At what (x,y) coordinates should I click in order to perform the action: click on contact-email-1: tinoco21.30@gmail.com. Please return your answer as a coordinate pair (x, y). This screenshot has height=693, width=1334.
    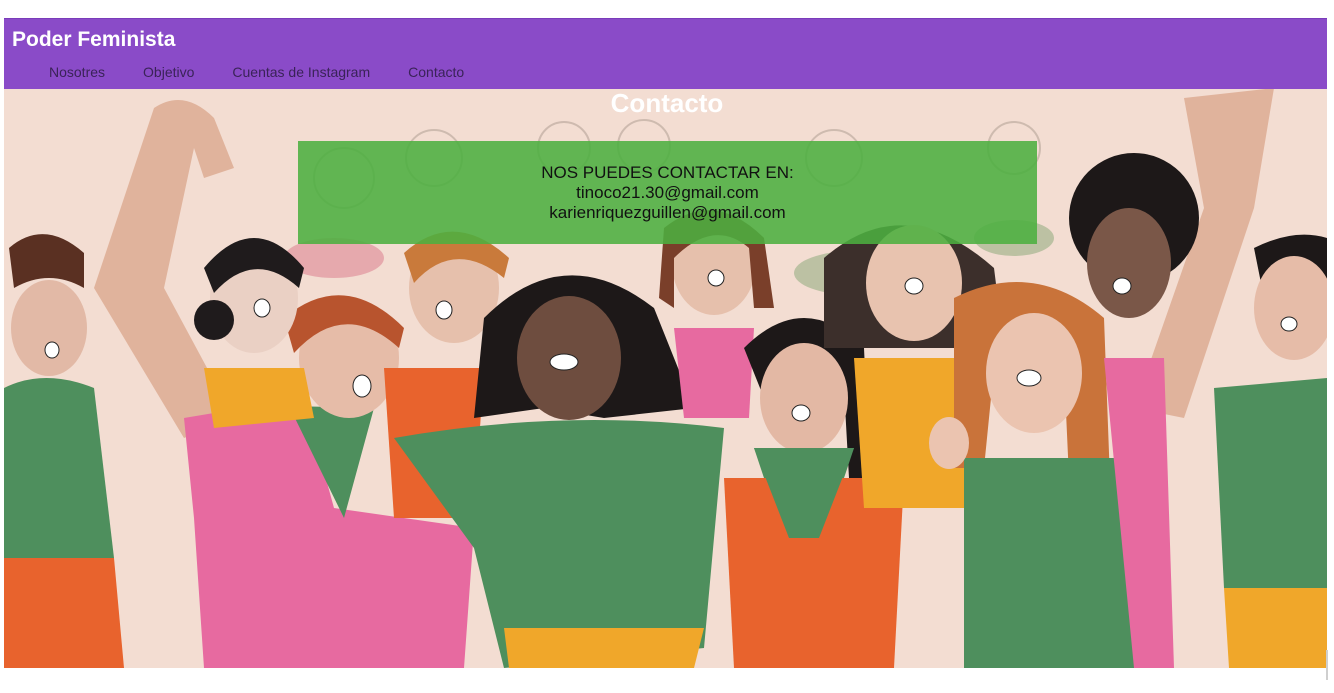
    Looking at the image, I should click on (667, 193).